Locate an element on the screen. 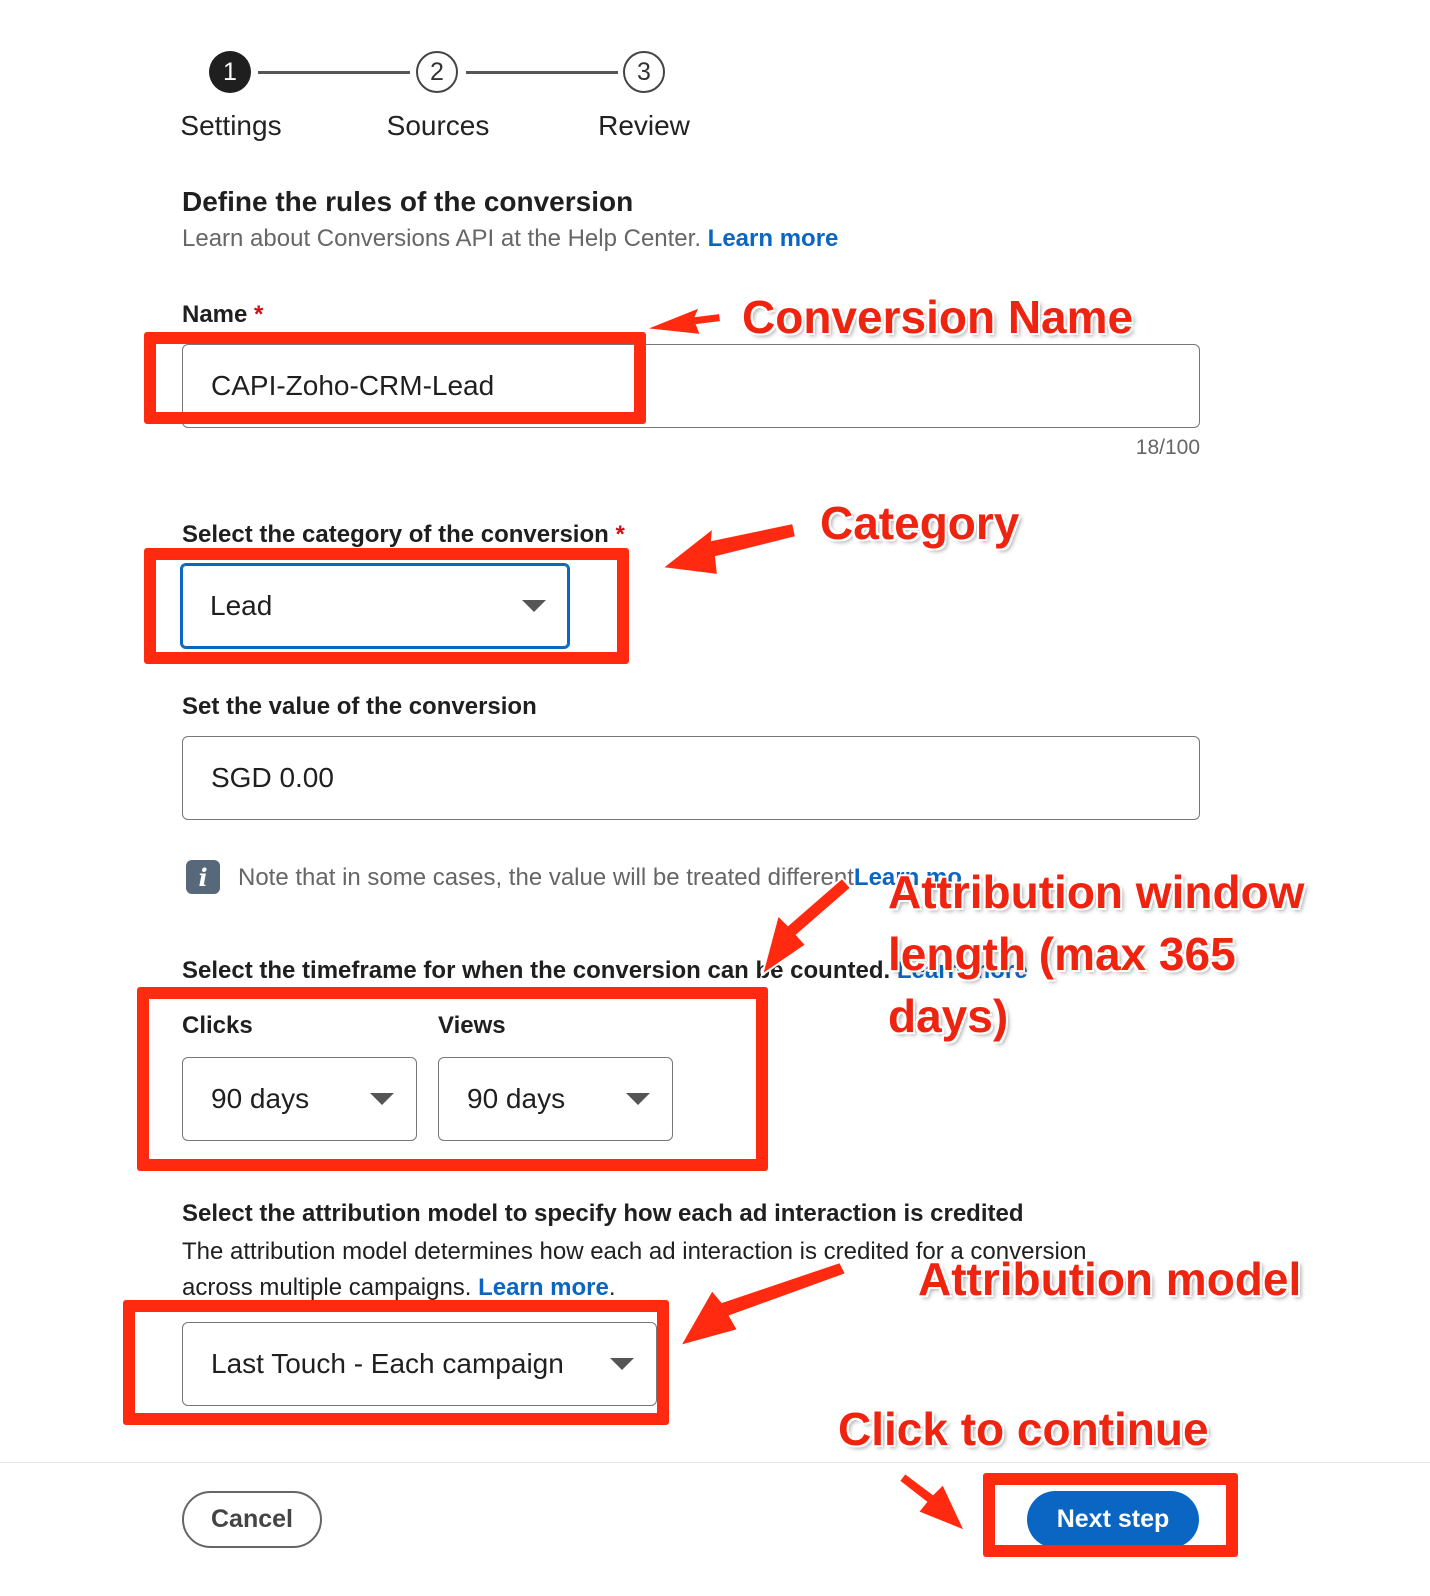 The height and width of the screenshot is (1596, 1430). step-3-label: Review is located at coordinates (644, 125).